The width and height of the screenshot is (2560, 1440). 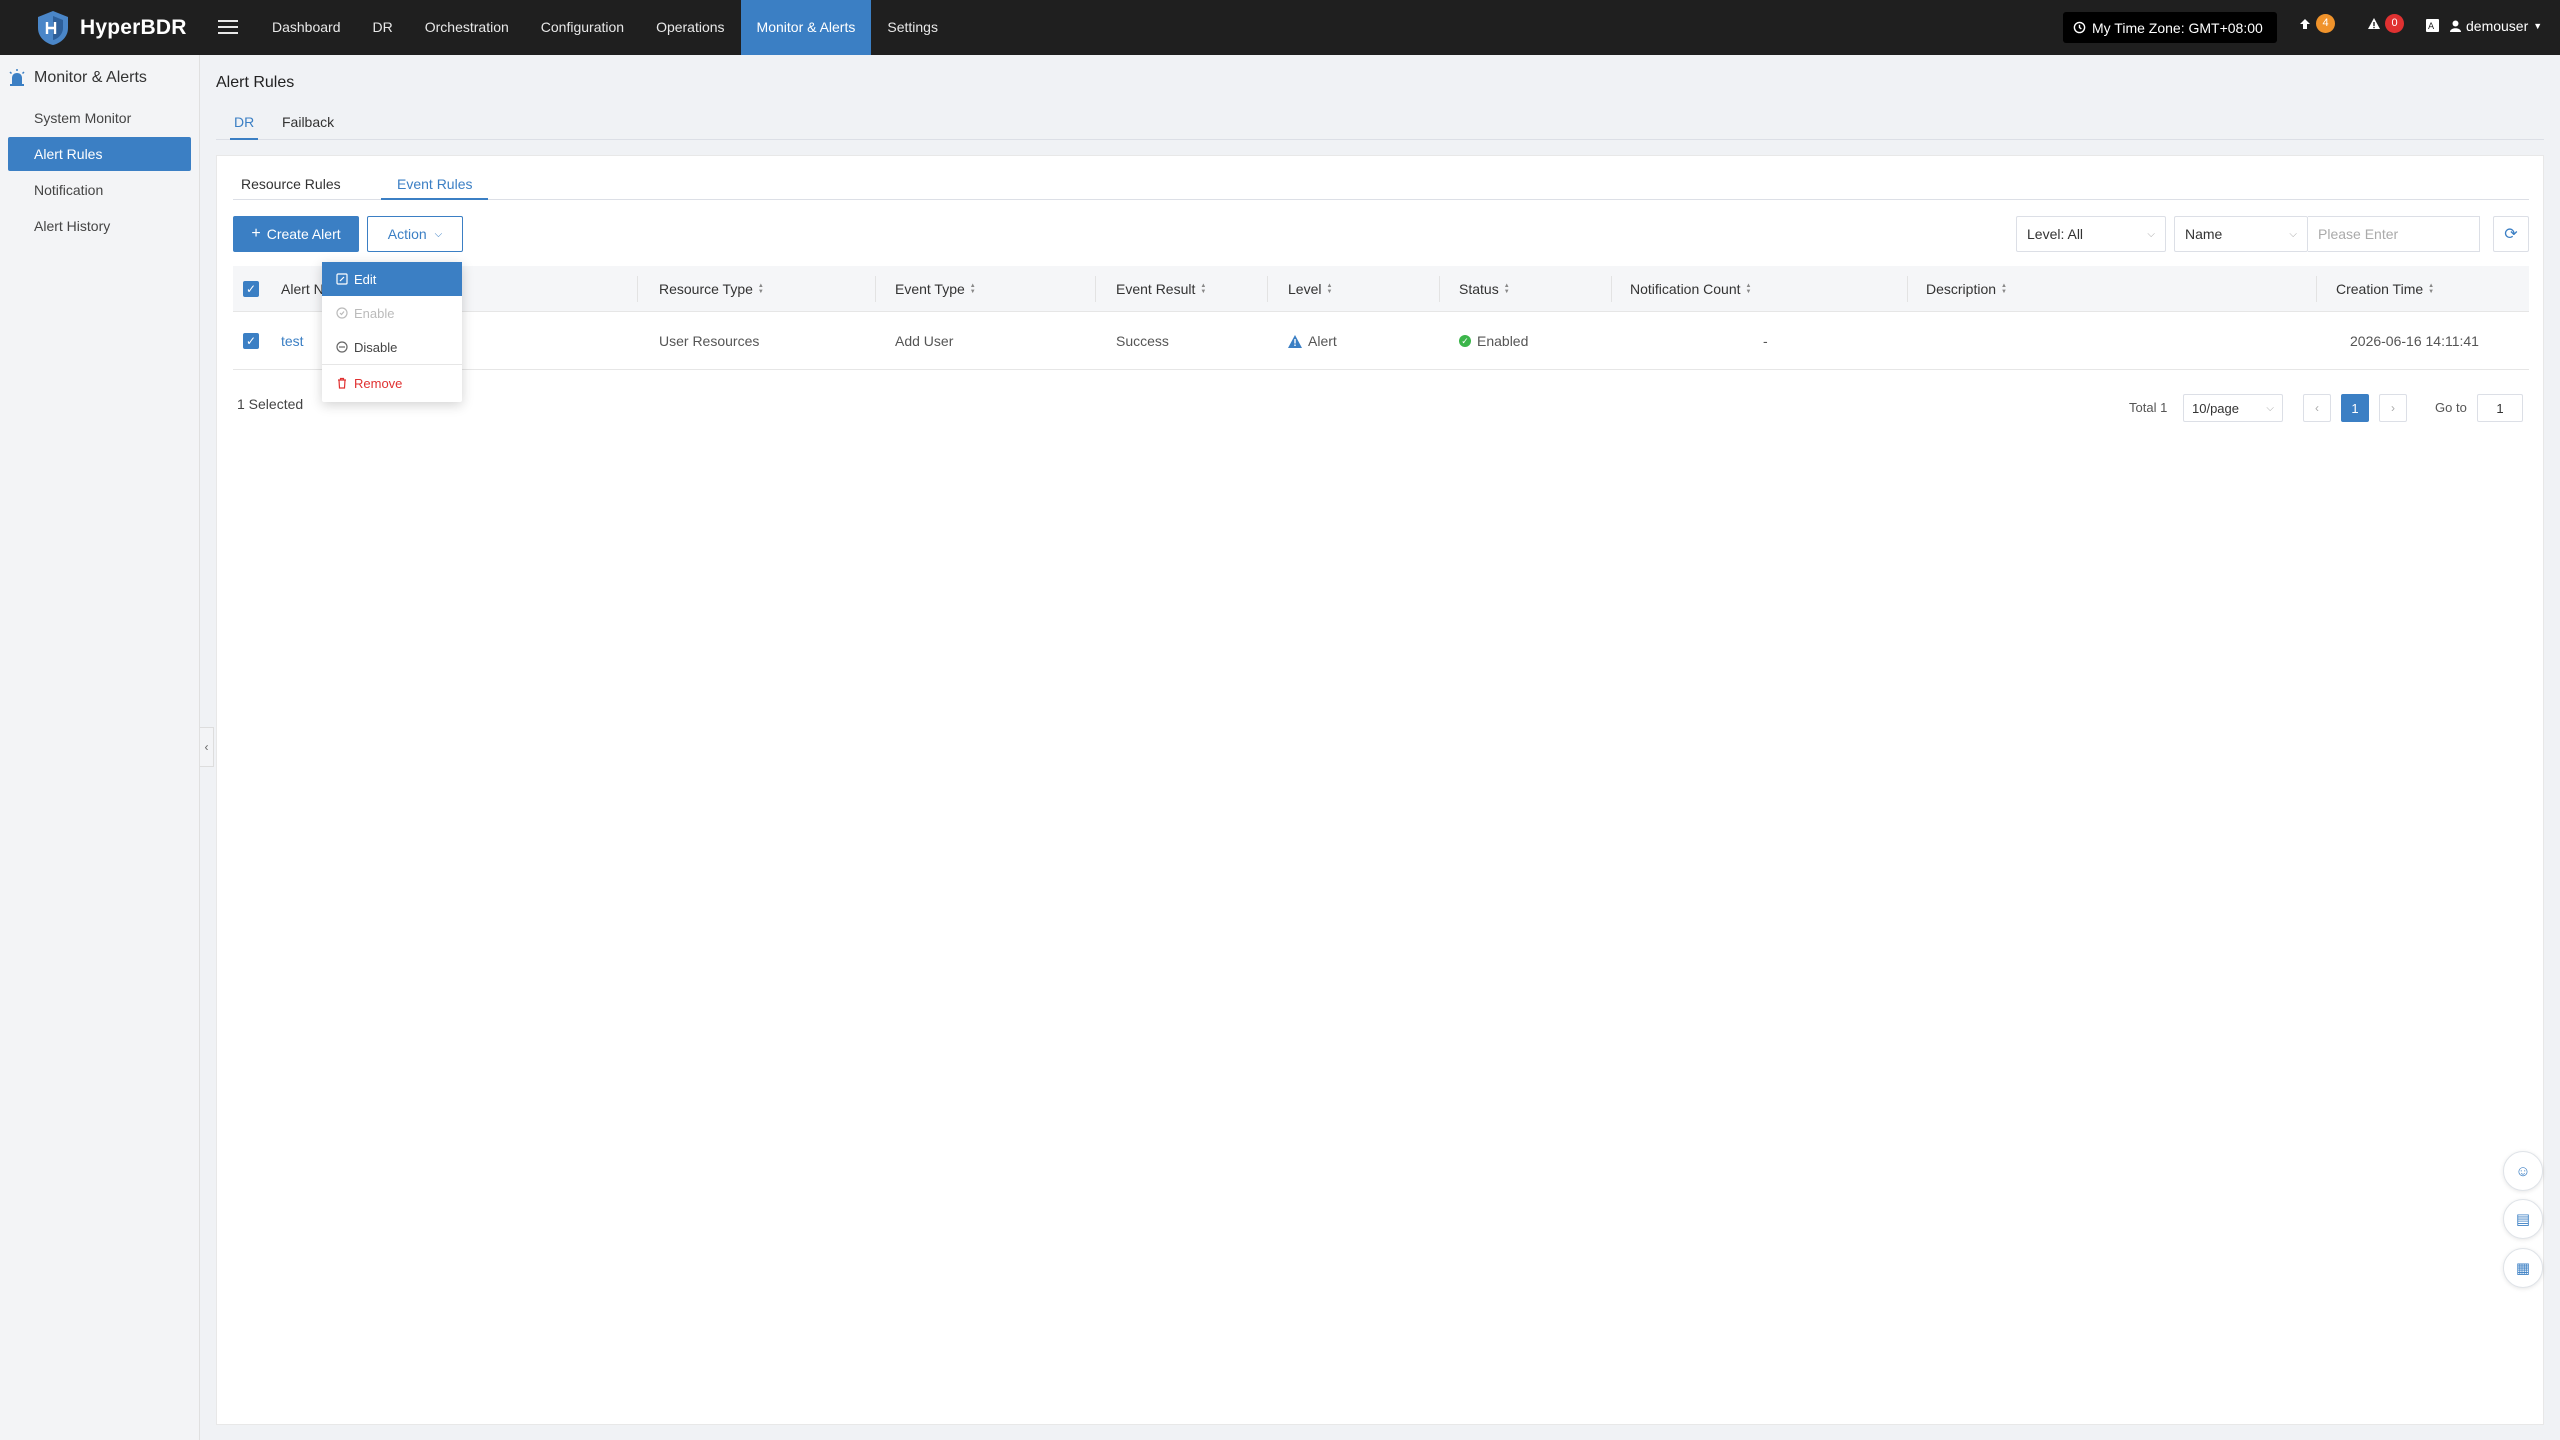 What do you see at coordinates (582, 27) in the screenshot?
I see `nav-configuration: Configuration` at bounding box center [582, 27].